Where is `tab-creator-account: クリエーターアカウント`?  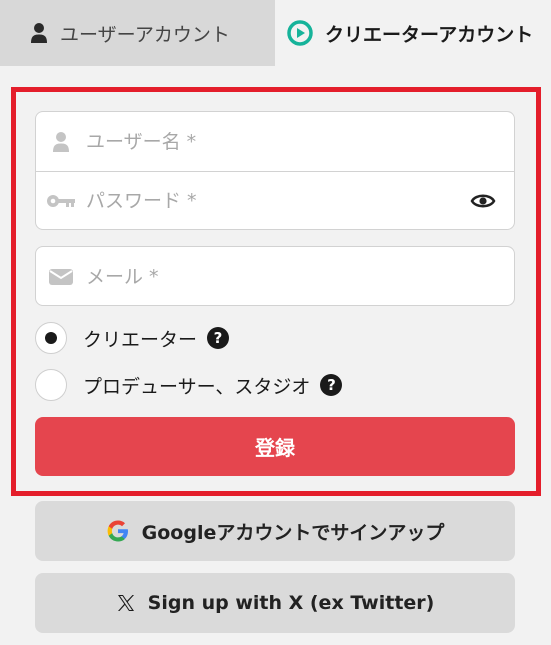 tab-creator-account: クリエーターアカウント is located at coordinates (413, 33).